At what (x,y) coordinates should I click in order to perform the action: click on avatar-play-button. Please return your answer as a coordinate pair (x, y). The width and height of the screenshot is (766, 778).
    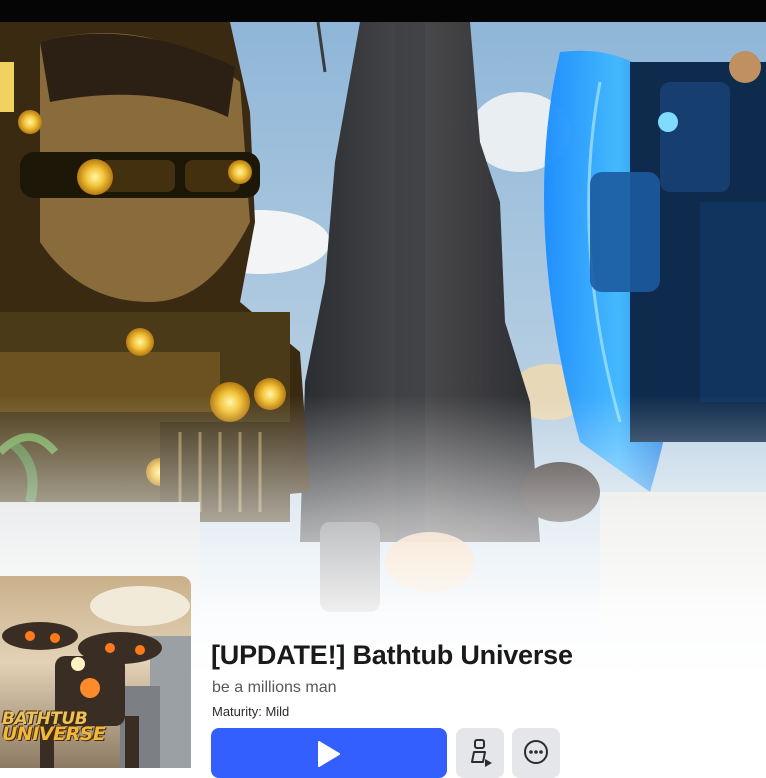
    Looking at the image, I should click on (480, 753).